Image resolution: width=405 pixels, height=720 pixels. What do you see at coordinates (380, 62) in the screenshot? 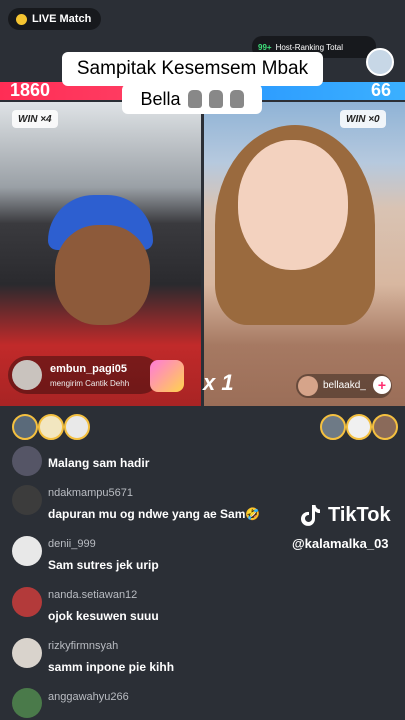
I see `host-avatar` at bounding box center [380, 62].